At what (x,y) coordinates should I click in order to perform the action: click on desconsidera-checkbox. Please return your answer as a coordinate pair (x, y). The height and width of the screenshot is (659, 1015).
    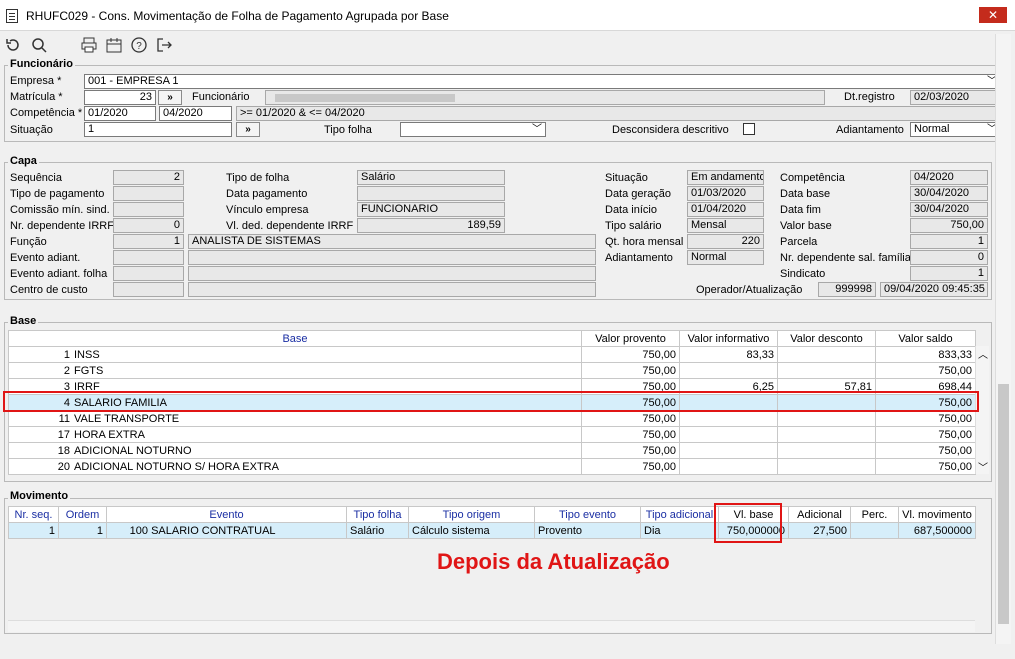
    Looking at the image, I should click on (749, 129).